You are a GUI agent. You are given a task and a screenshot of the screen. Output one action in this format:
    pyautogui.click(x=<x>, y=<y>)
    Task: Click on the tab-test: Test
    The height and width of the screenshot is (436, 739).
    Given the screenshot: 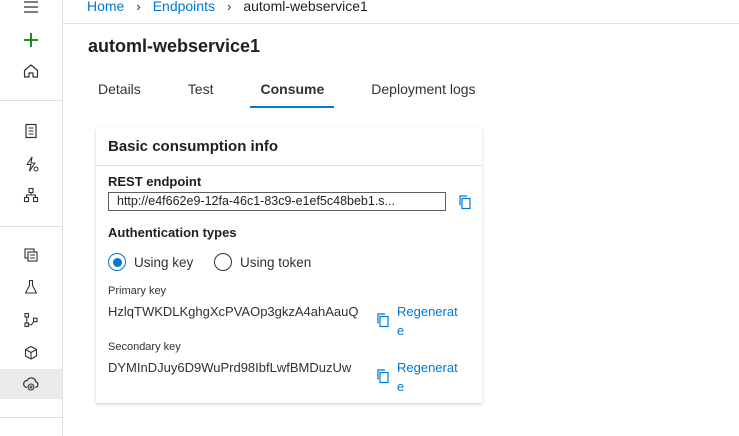 What is the action you would take?
    pyautogui.click(x=201, y=93)
    